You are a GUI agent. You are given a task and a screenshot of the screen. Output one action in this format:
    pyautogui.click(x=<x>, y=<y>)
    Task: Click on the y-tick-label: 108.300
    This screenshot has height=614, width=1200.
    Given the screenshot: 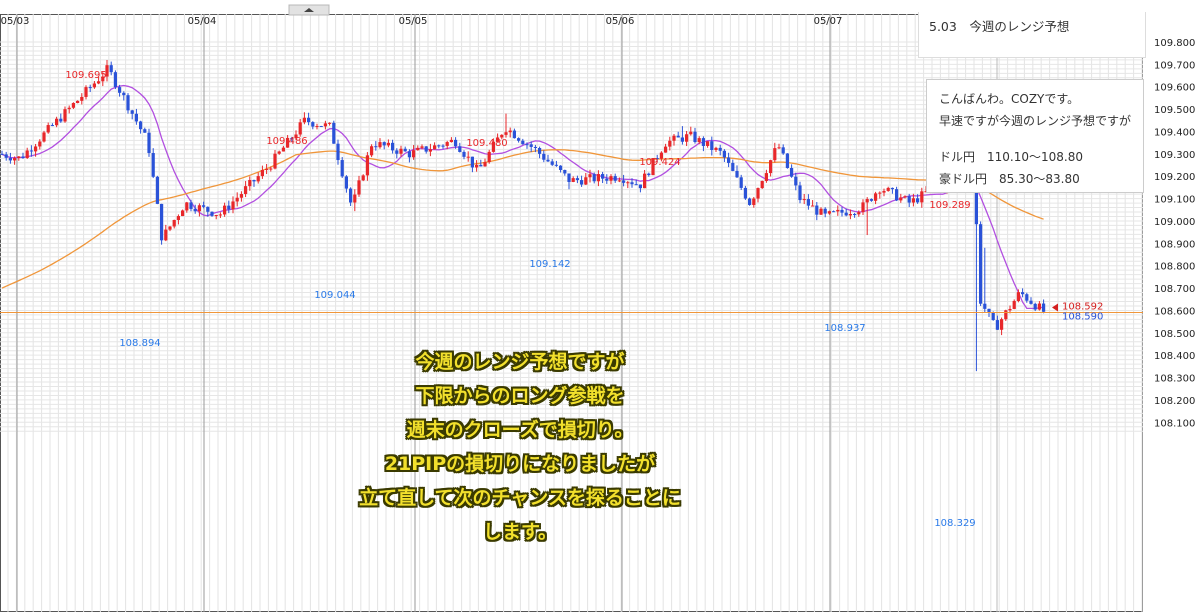 What is the action you would take?
    pyautogui.click(x=1174, y=379)
    